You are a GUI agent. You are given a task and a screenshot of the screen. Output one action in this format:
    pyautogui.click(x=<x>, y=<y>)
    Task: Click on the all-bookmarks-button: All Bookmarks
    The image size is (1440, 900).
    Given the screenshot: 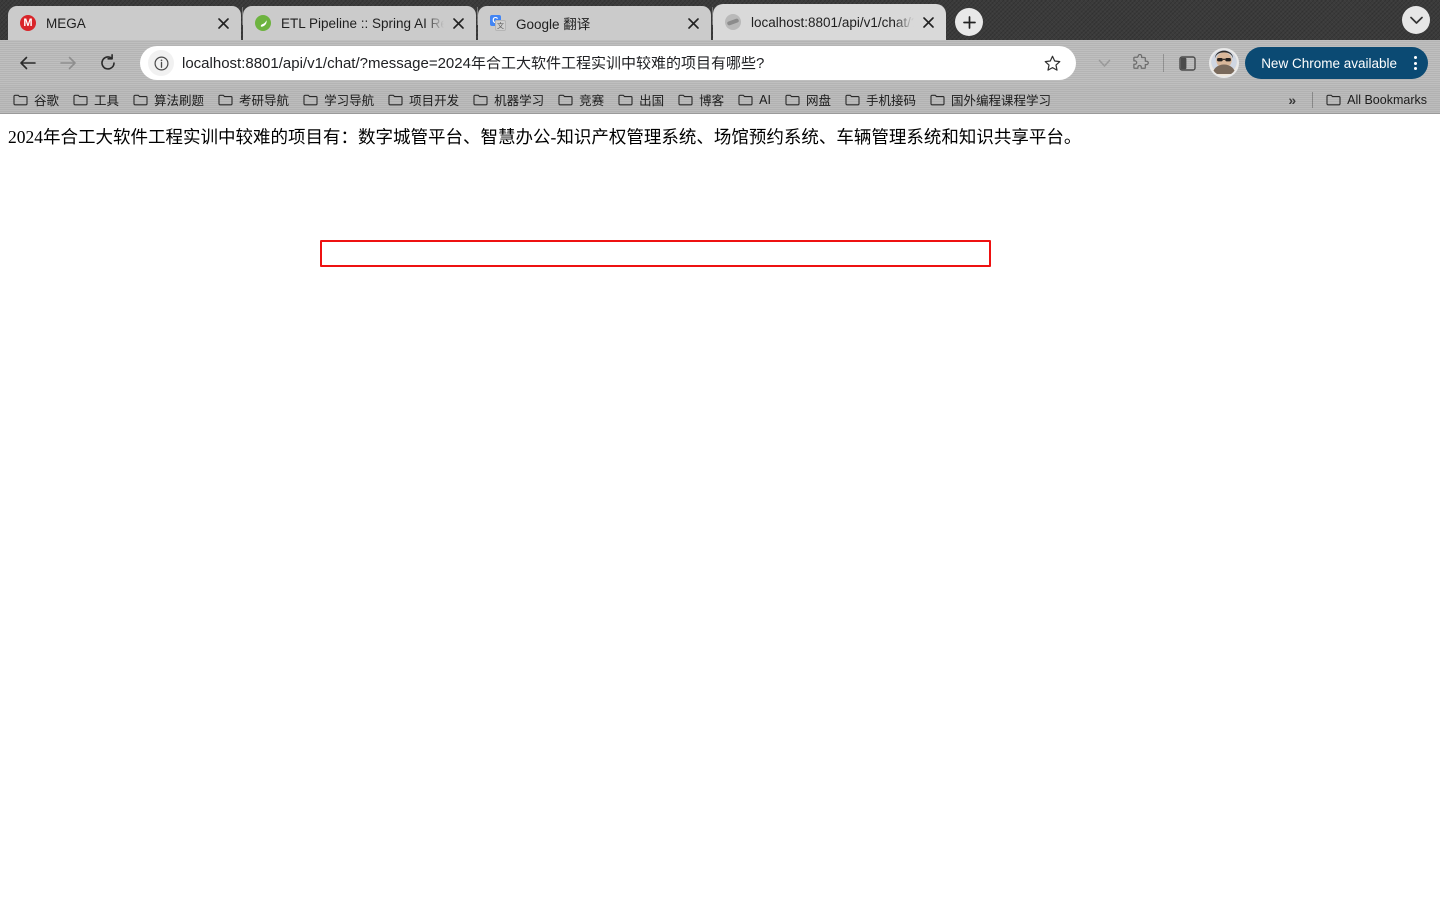 What is the action you would take?
    pyautogui.click(x=1376, y=100)
    